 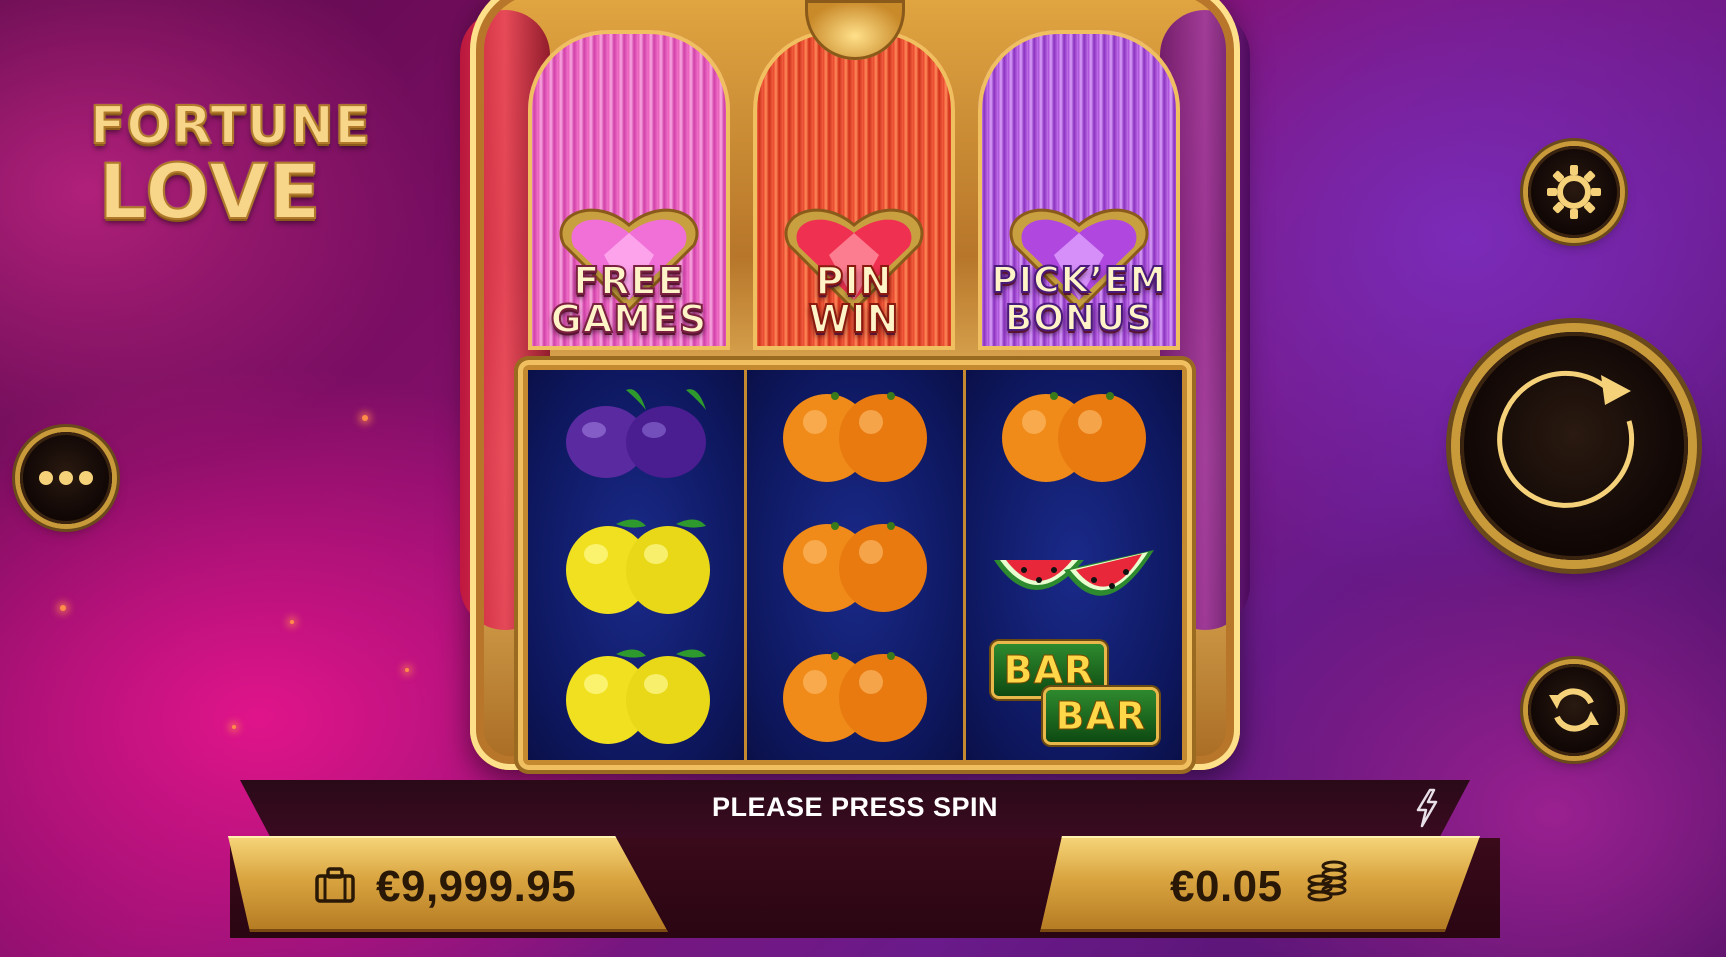 I want to click on gear-icon, so click(x=1574, y=192).